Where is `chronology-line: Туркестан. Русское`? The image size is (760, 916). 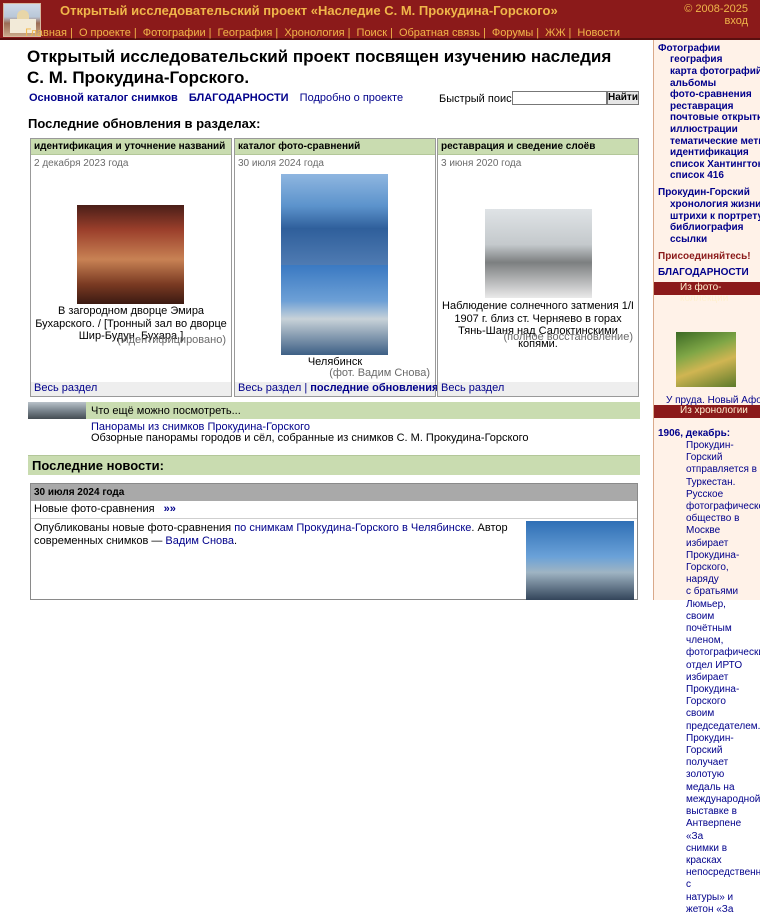 chronology-line: Туркестан. Русское is located at coordinates (711, 488).